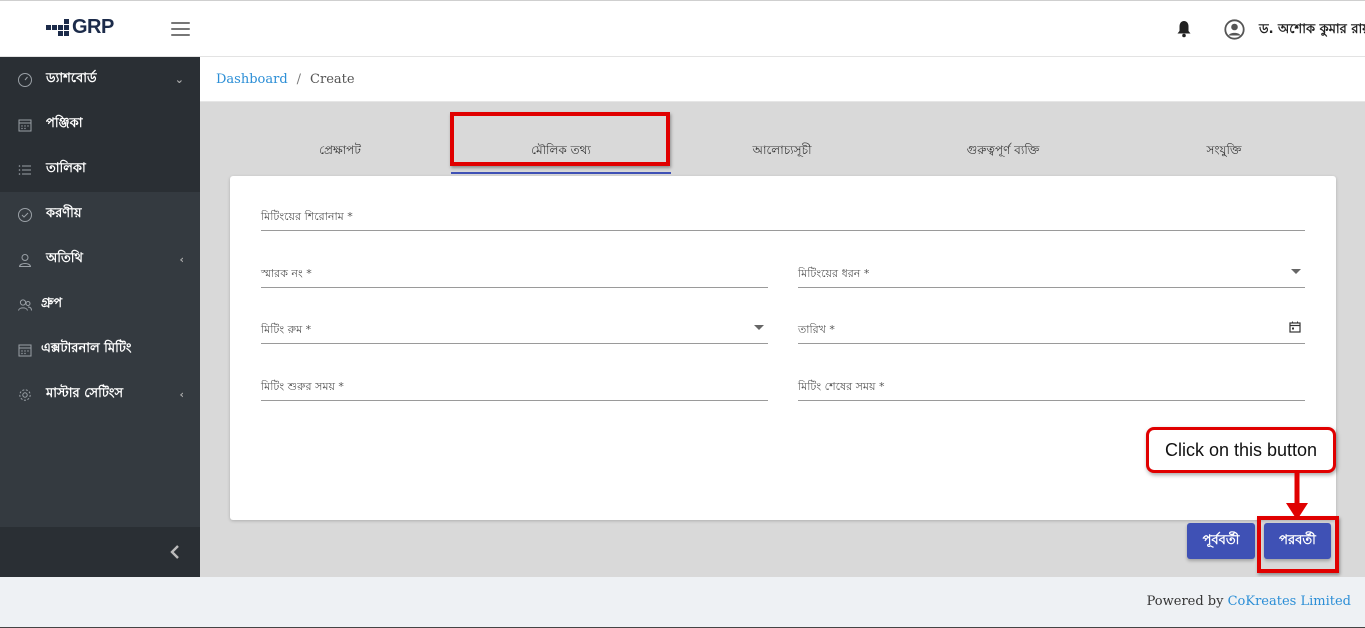 The image size is (1365, 628). I want to click on bell-icon, so click(1184, 29).